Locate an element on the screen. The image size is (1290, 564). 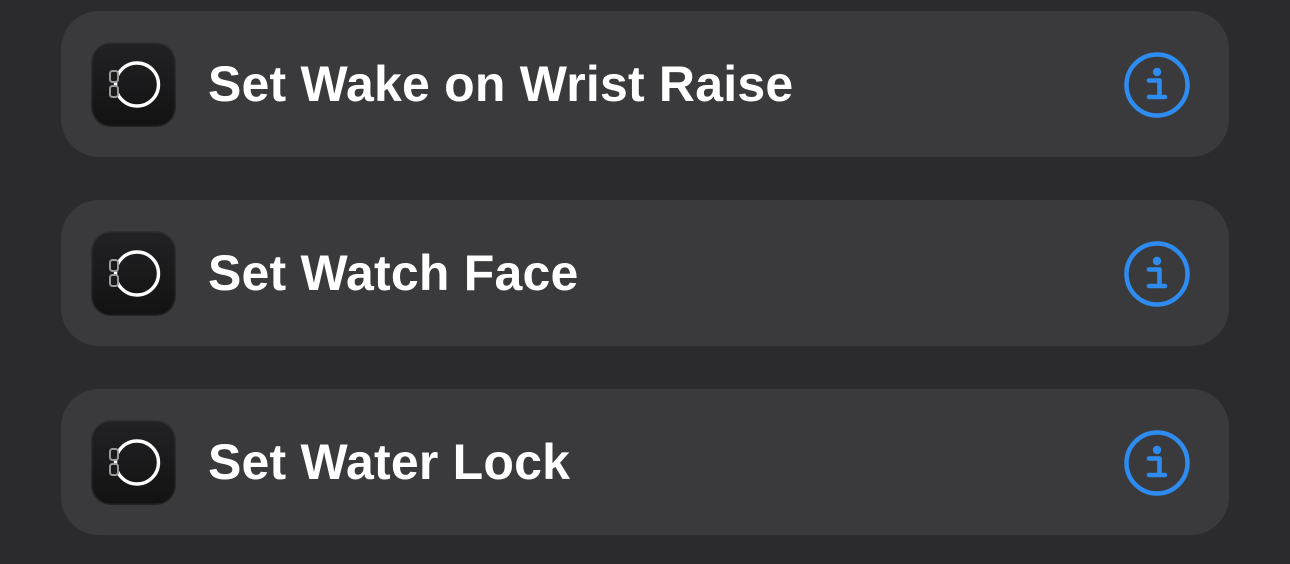
action-label: Set Water Lock is located at coordinates (389, 462).